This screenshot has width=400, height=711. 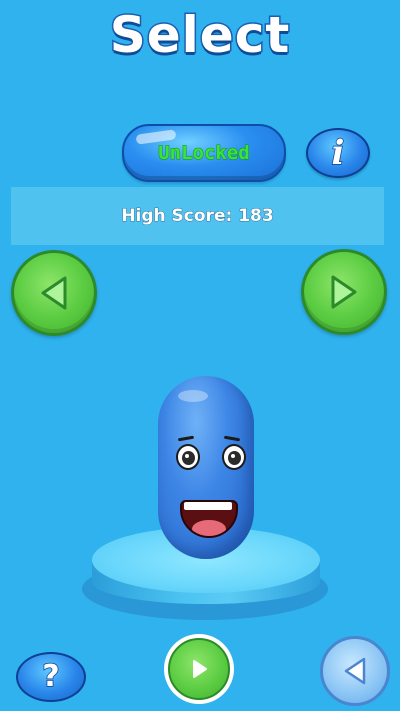 I want to click on tongue, so click(x=209, y=528).